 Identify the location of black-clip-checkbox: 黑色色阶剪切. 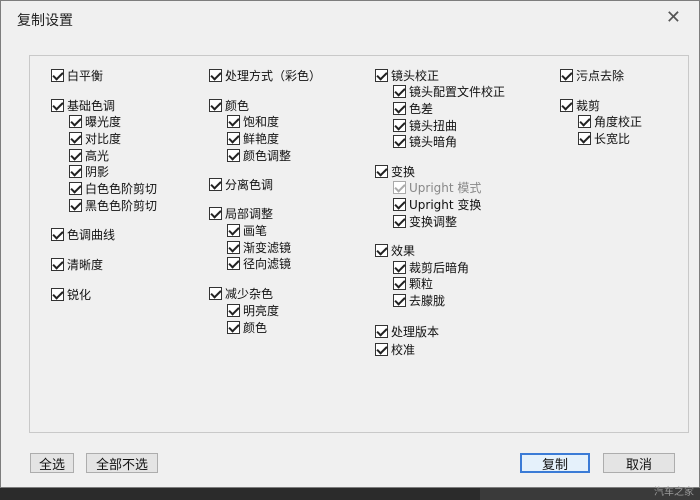
(113, 205).